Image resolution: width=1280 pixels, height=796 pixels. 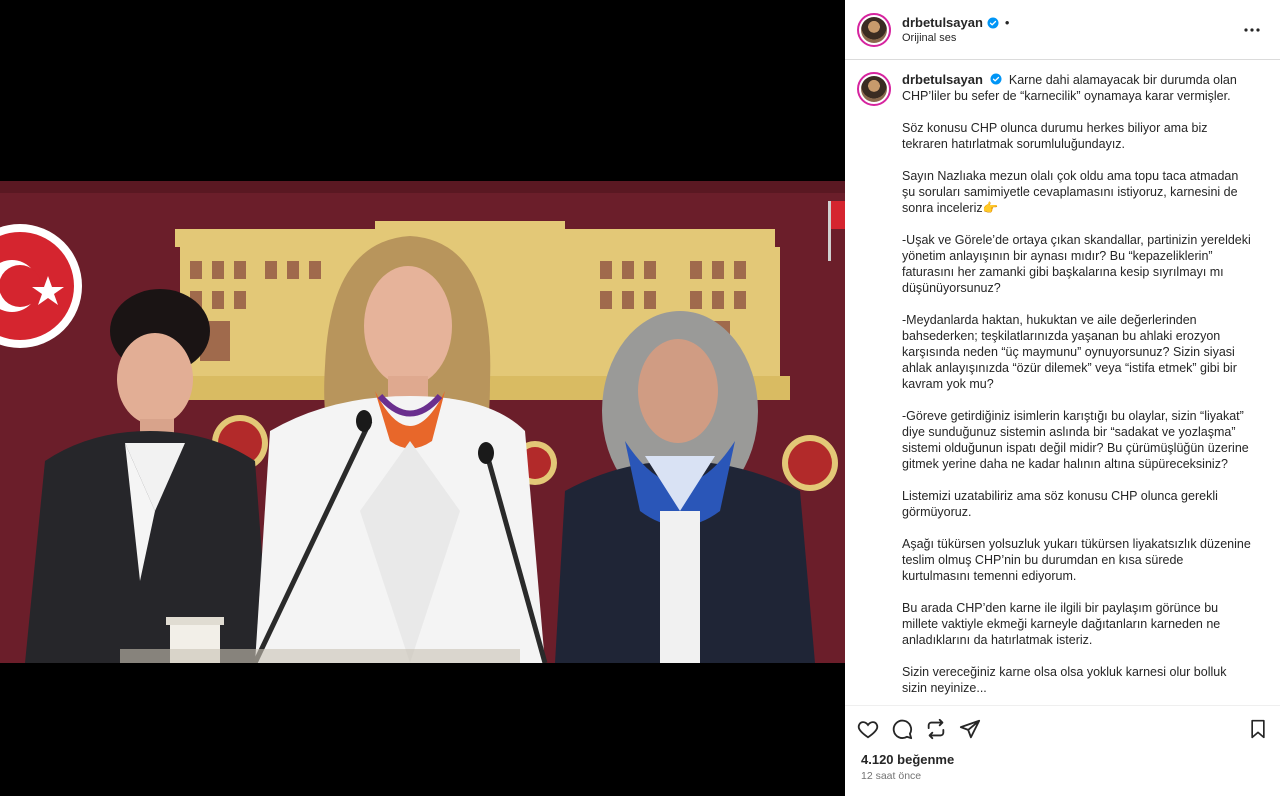 I want to click on original-audio-link: Orijinal ses, so click(x=1071, y=38).